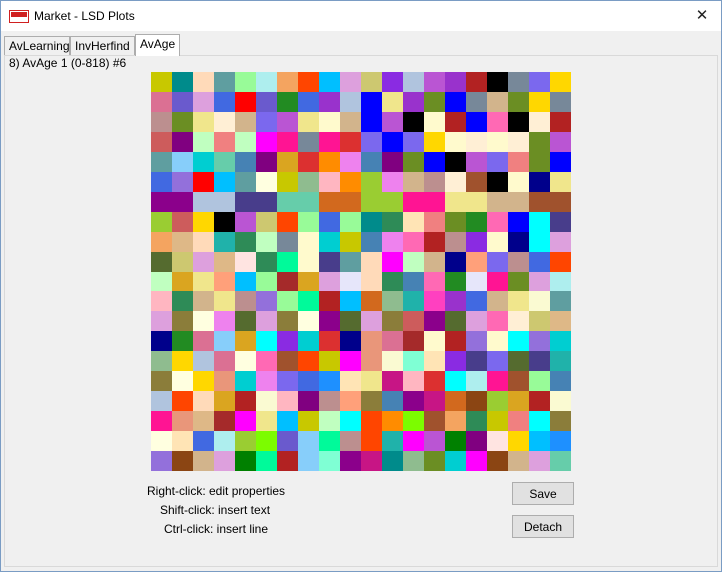  Describe the element at coordinates (157, 45) in the screenshot. I see `tab-avage: AvAge` at that location.